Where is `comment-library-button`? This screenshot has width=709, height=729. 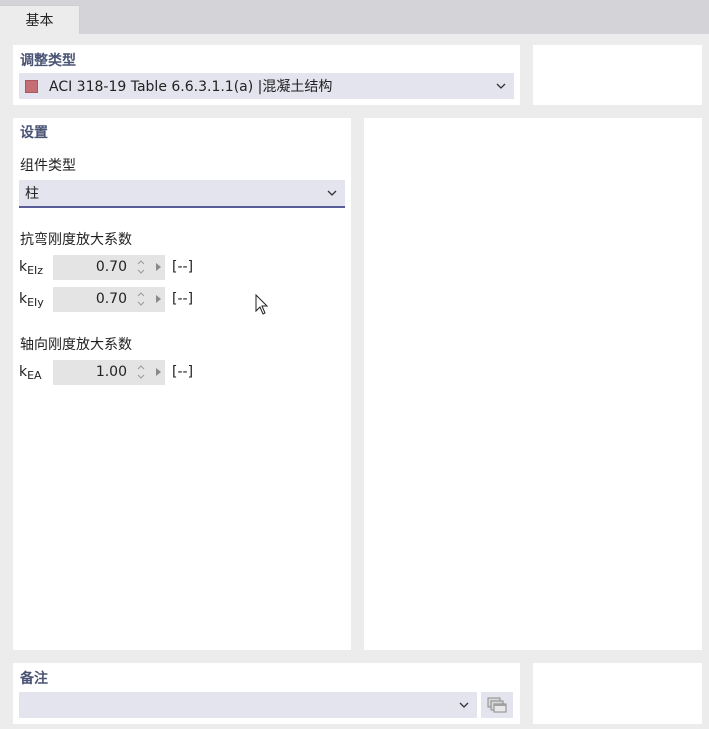
comment-library-button is located at coordinates (497, 705).